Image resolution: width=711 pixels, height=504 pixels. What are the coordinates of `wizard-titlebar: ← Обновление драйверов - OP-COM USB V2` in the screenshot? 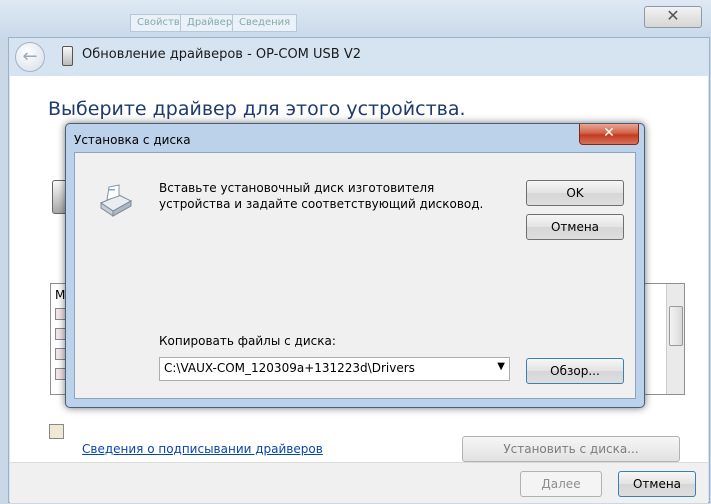 It's located at (359, 57).